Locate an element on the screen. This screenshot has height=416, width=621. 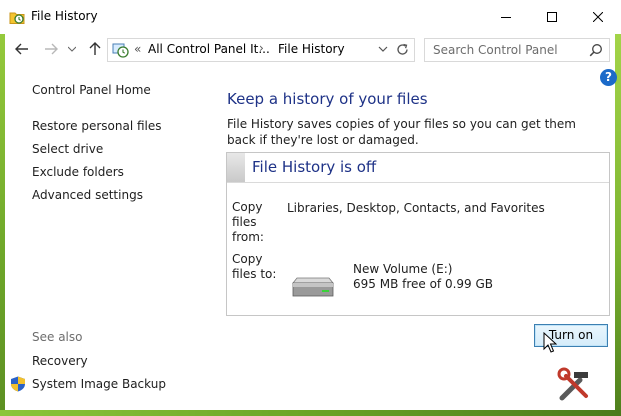
copy-from-label: Copy files from: is located at coordinates (248, 222).